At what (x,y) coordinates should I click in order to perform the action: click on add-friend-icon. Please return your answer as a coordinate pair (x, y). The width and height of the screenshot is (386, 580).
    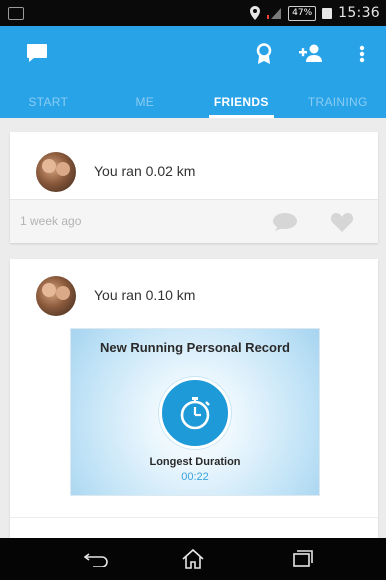
    Looking at the image, I should click on (311, 53).